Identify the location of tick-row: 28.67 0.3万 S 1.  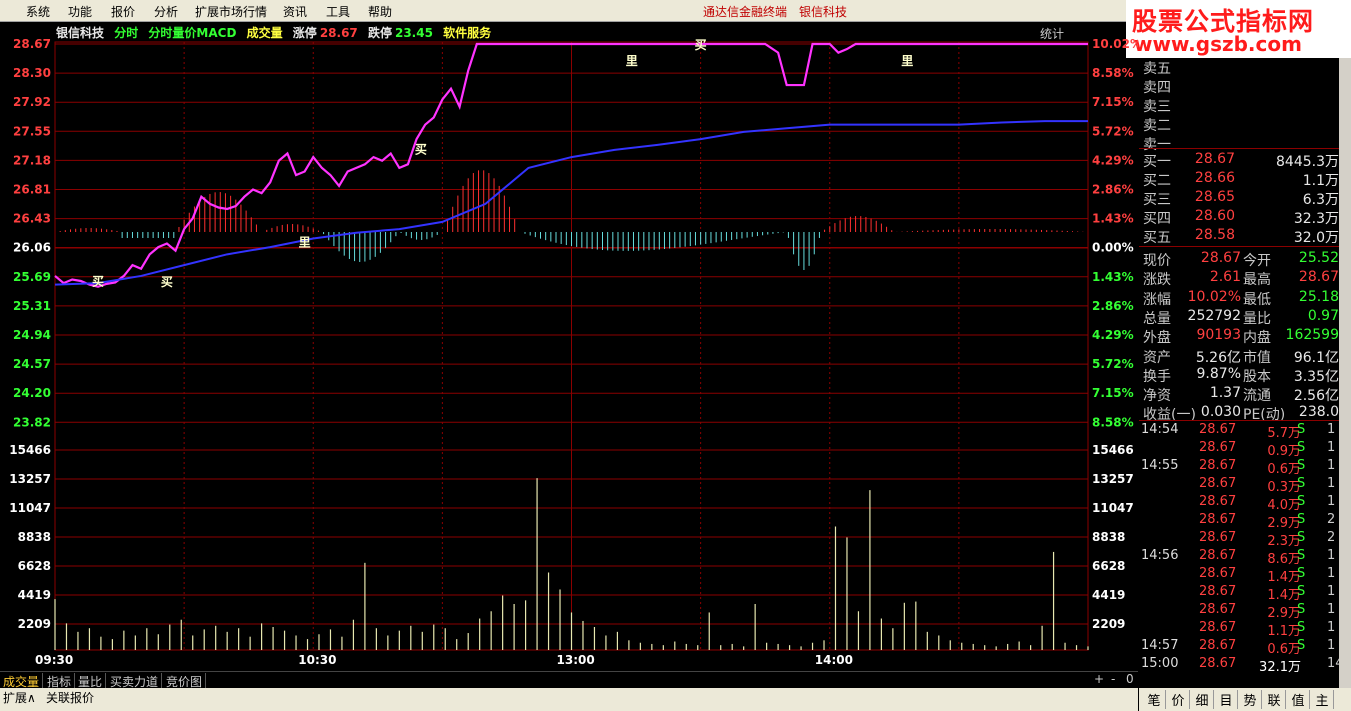
(1237, 485).